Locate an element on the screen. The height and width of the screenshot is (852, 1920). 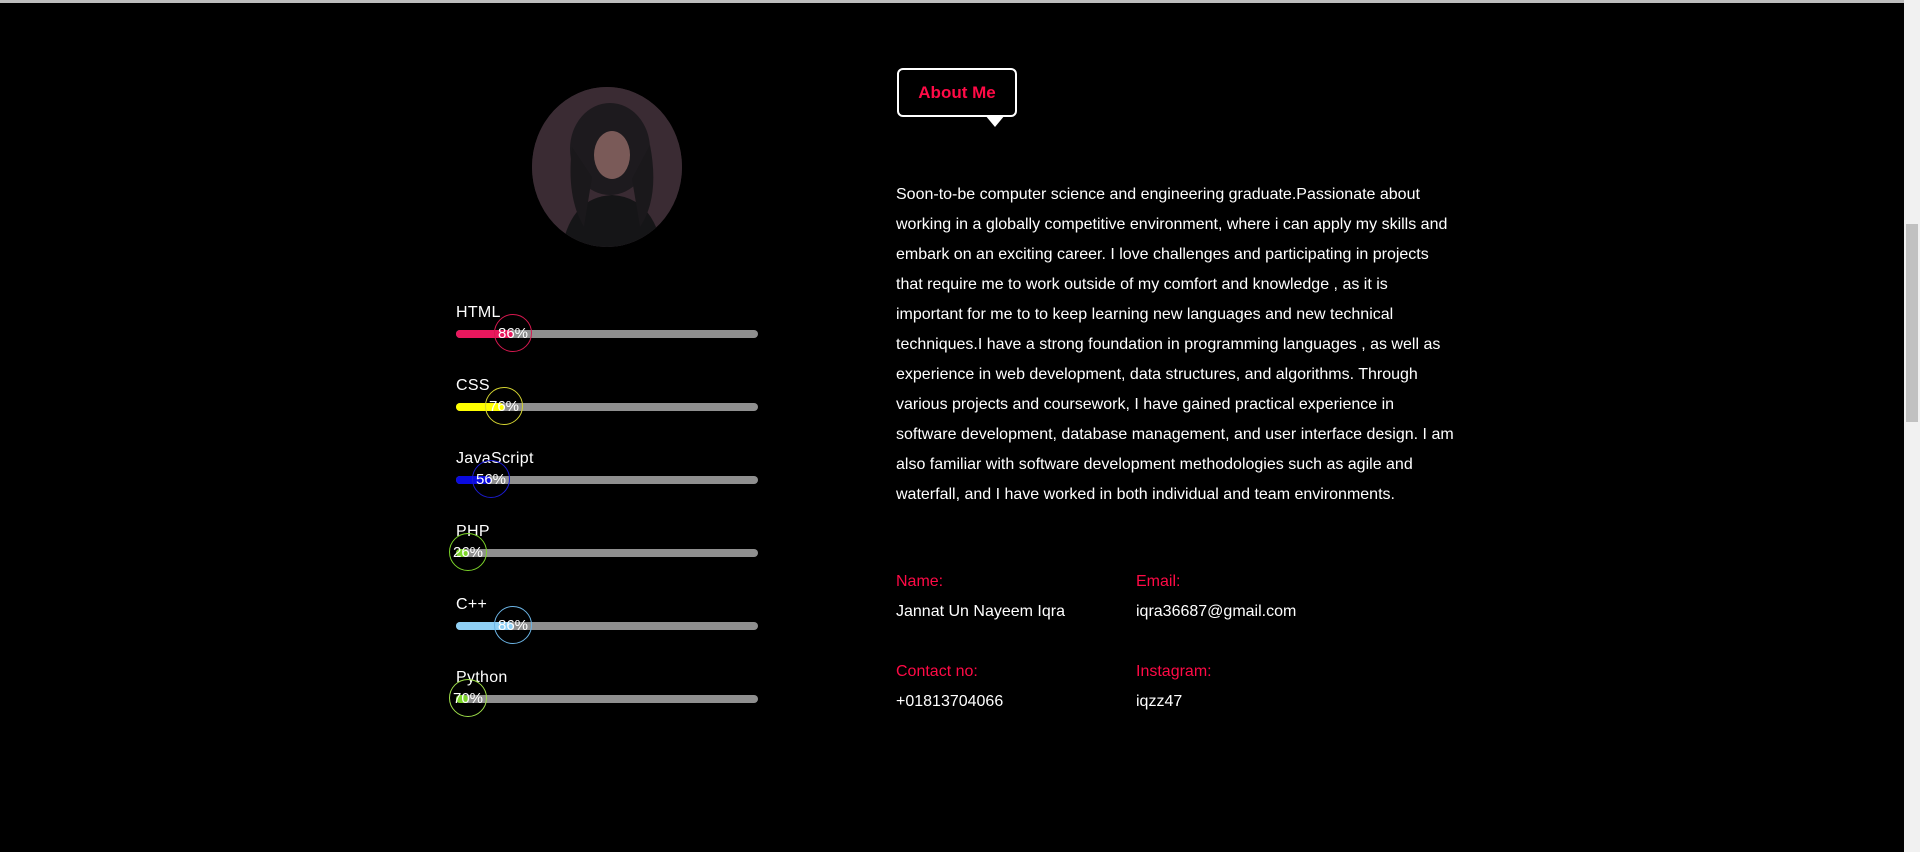
email-value: iqra36687@gmail.com is located at coordinates (1216, 611).